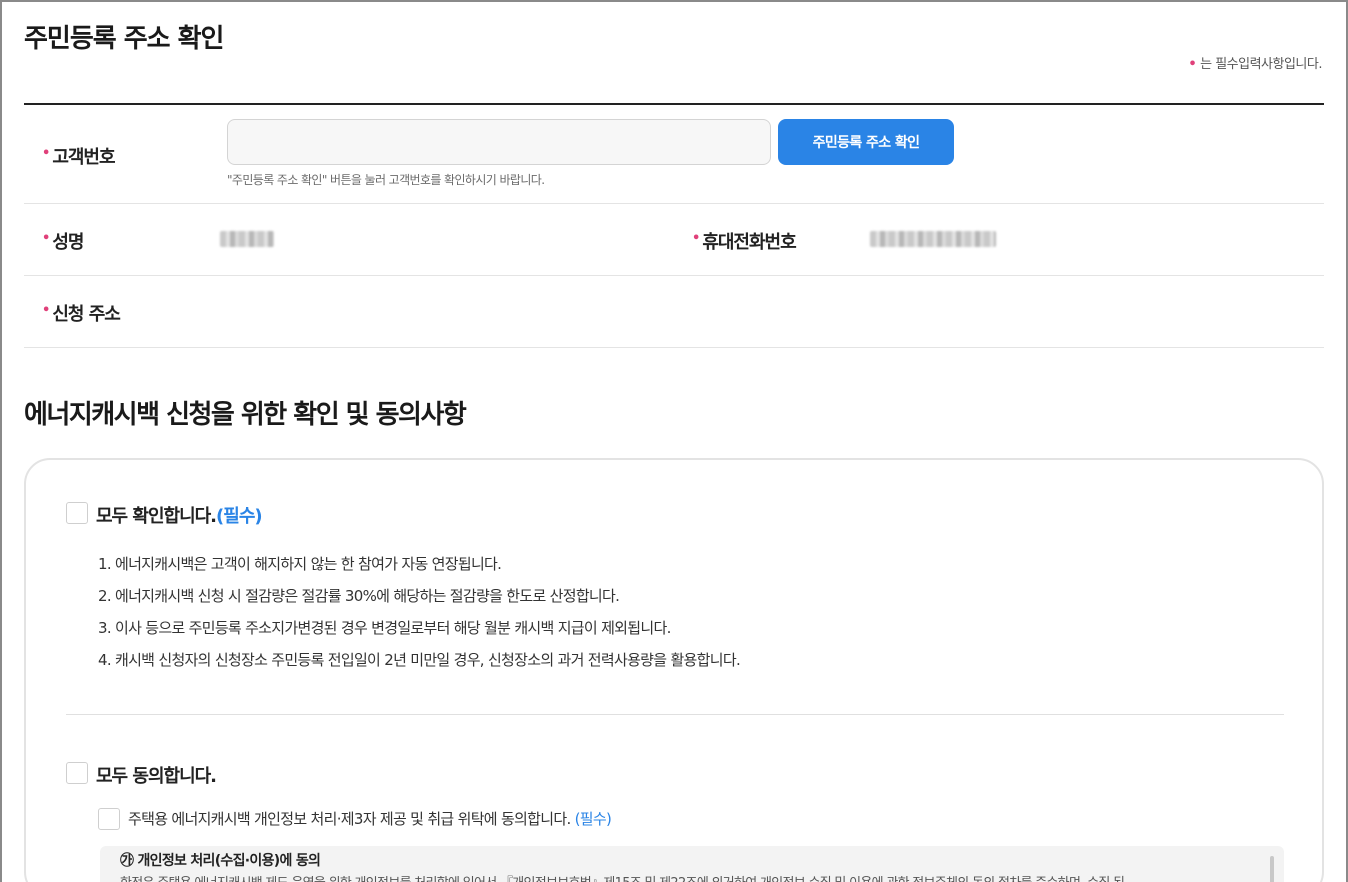  I want to click on required-note: • 는 필수입력사항입니다., so click(1255, 62).